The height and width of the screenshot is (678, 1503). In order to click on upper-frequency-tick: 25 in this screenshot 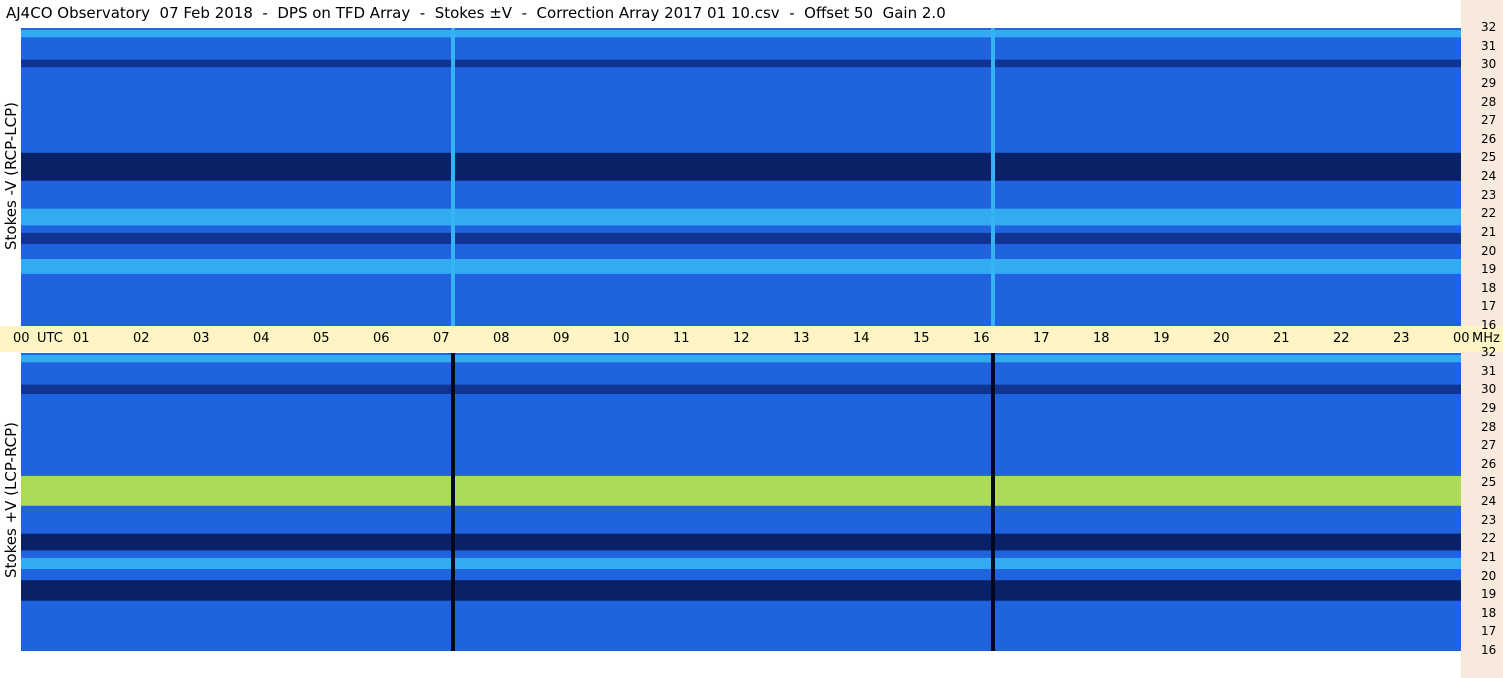, I will do `click(1489, 157)`.